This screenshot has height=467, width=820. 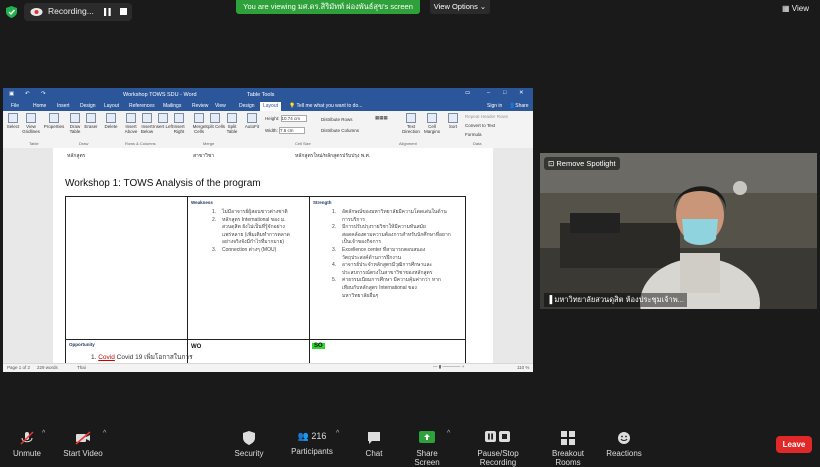 I want to click on minimize-icon: –, so click(x=488, y=93).